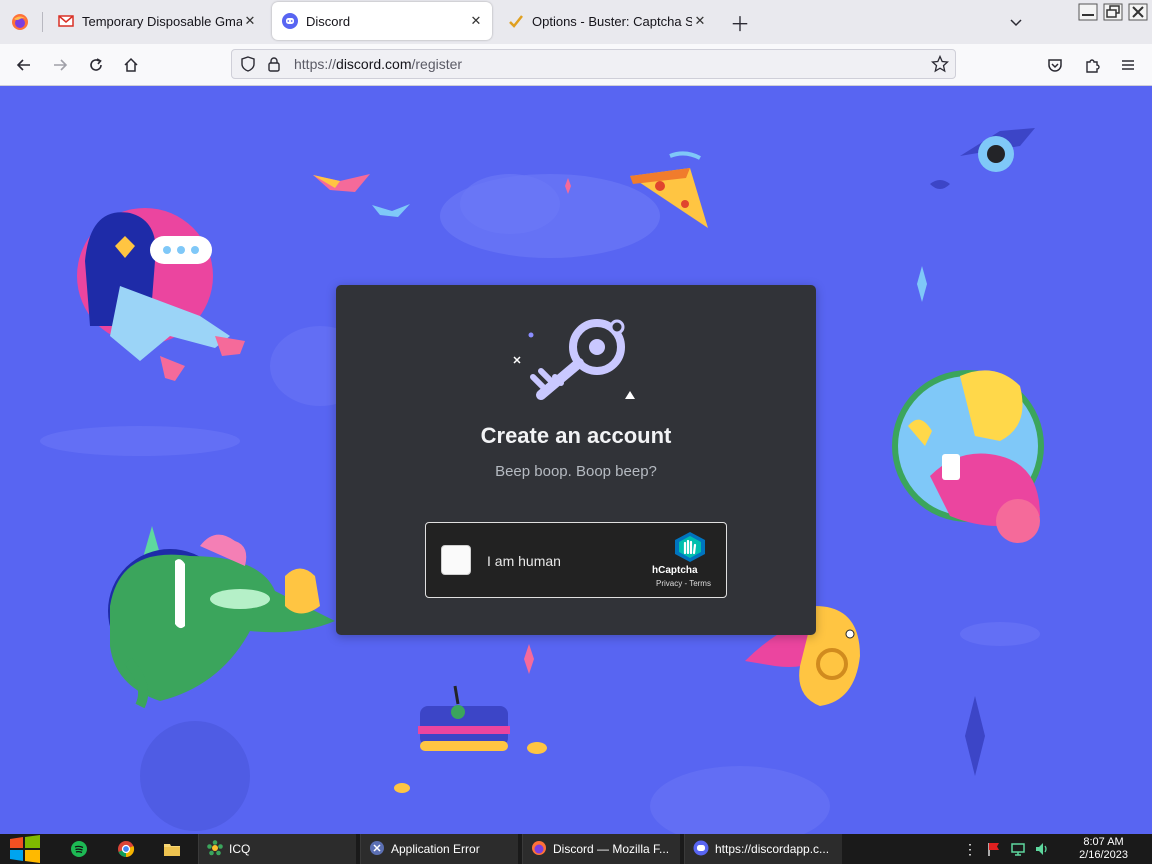  Describe the element at coordinates (612, 21) in the screenshot. I see `tab-title: Options - Buster: Captcha Sol` at that location.